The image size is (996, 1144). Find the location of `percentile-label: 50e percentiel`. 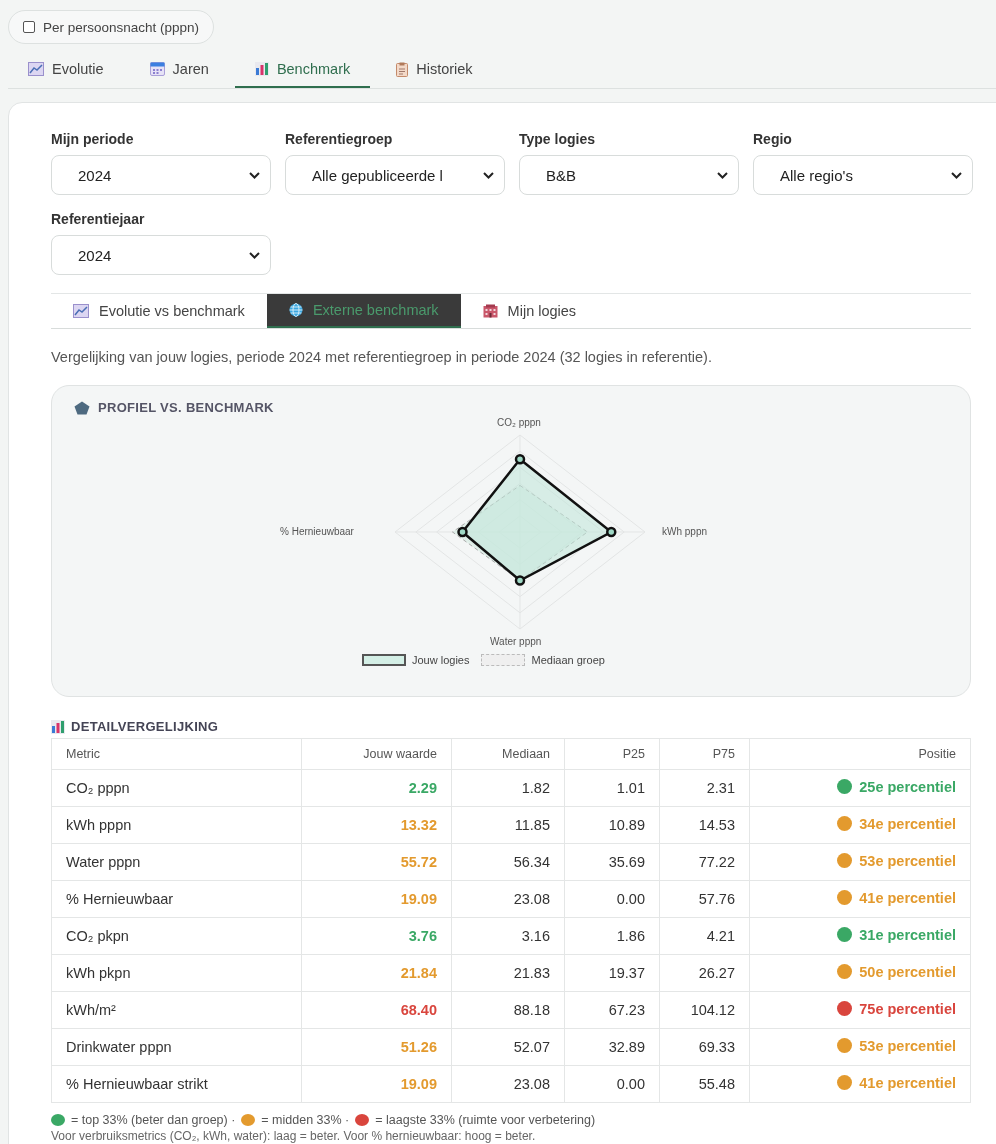

percentile-label: 50e percentiel is located at coordinates (907, 971).